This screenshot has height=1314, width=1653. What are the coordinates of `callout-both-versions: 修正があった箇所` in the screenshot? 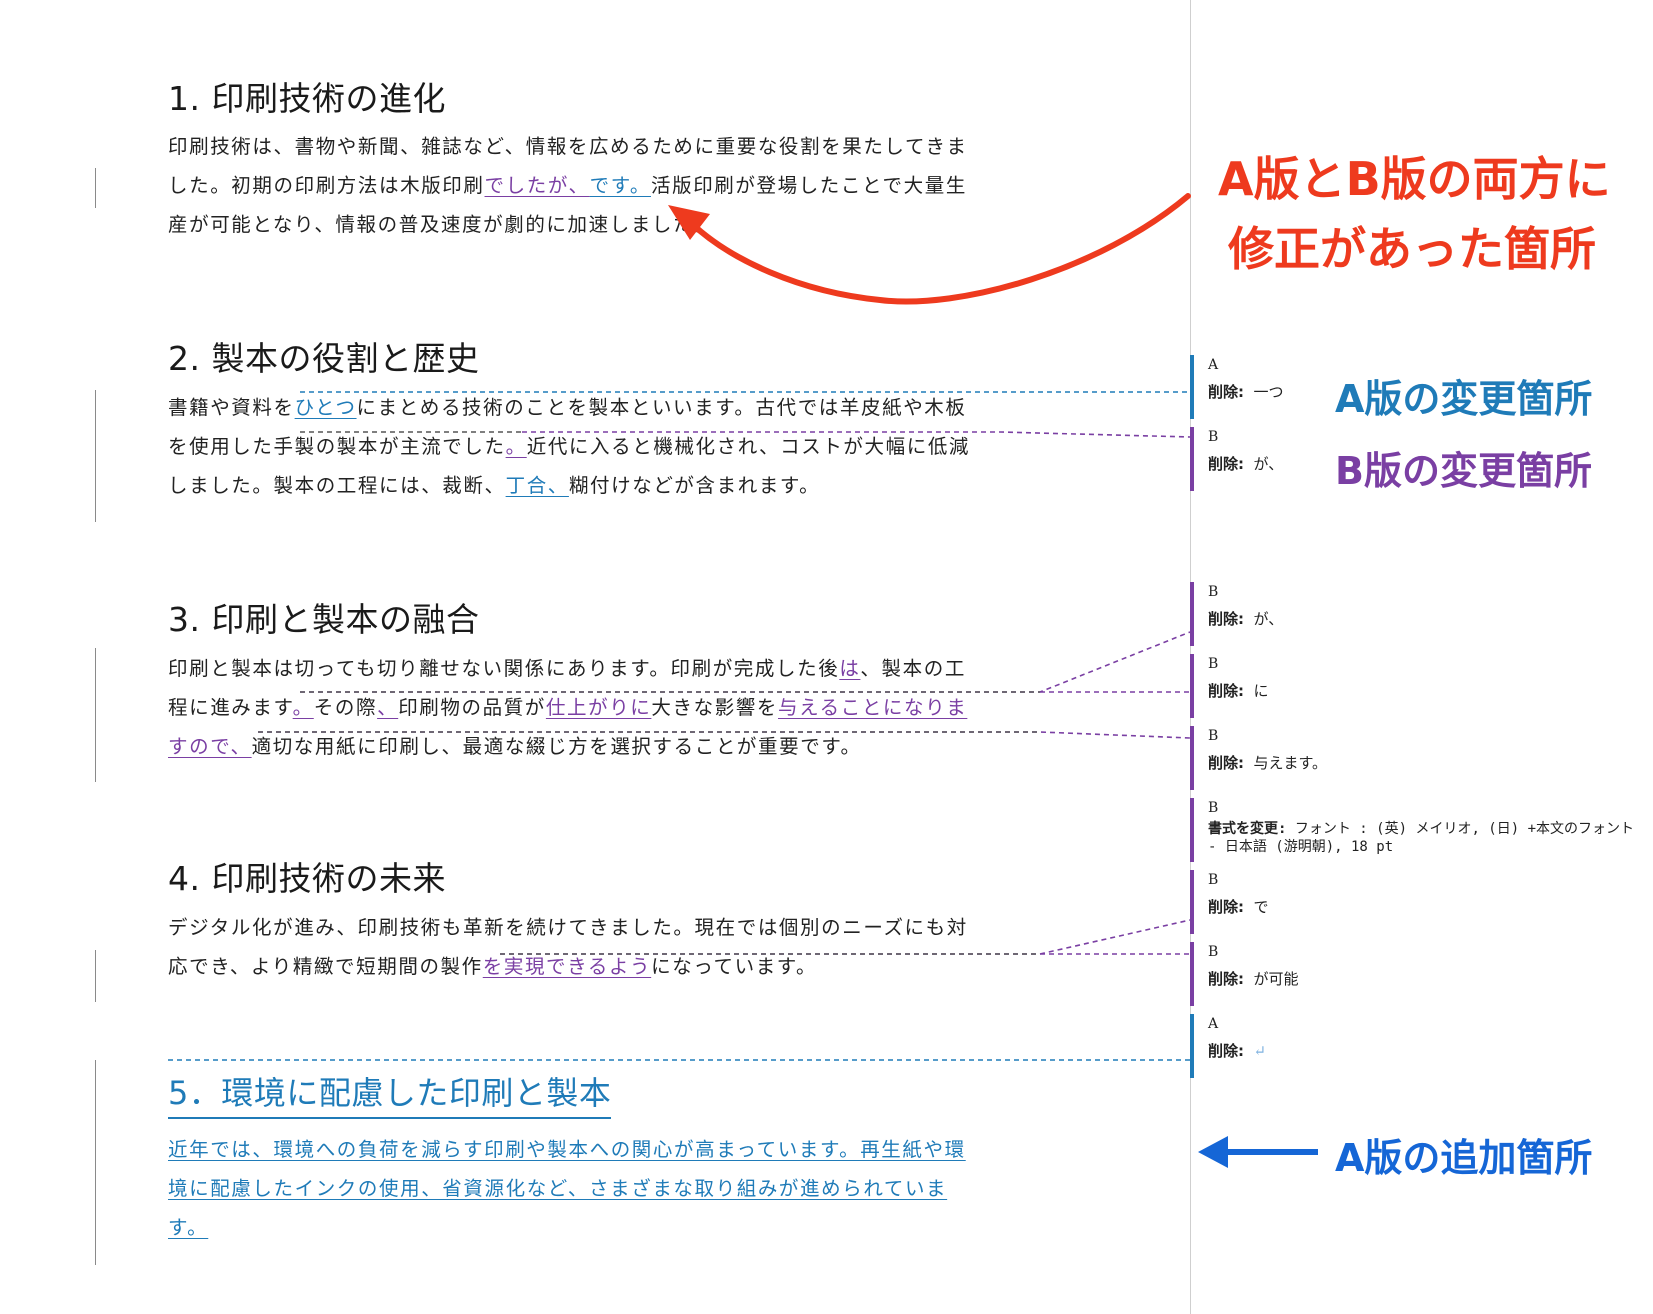 It's located at (1412, 249).